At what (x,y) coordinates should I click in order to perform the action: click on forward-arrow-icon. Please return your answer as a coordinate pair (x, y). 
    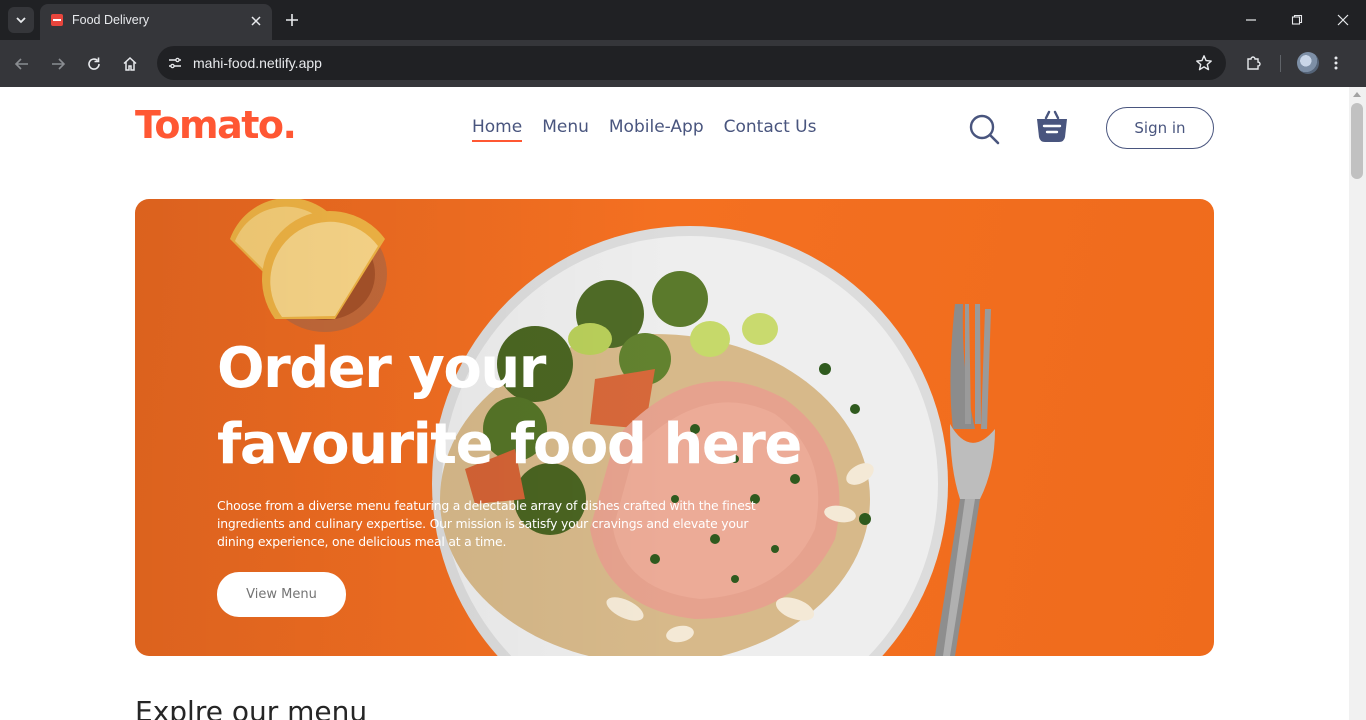
    Looking at the image, I should click on (59, 64).